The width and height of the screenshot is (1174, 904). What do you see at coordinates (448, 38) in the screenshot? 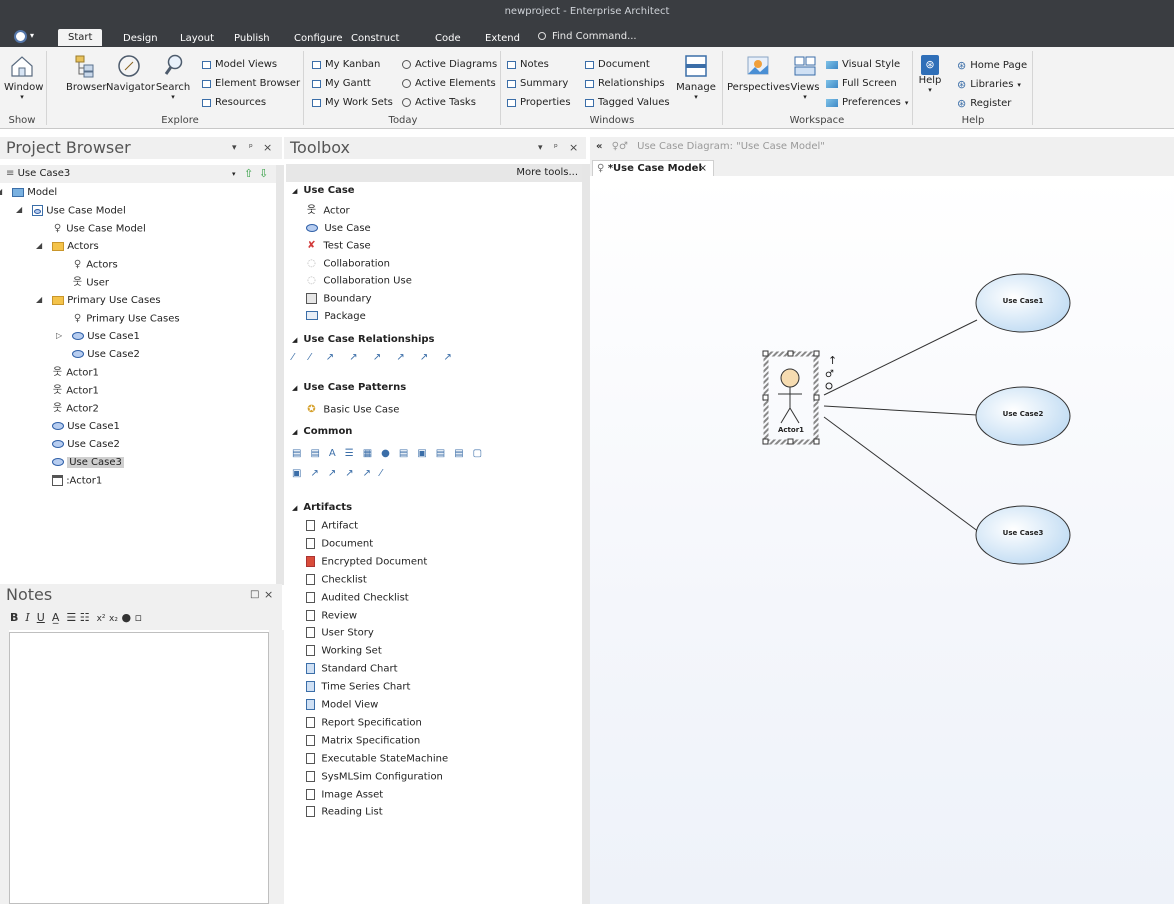
I see `tab-code: Code` at bounding box center [448, 38].